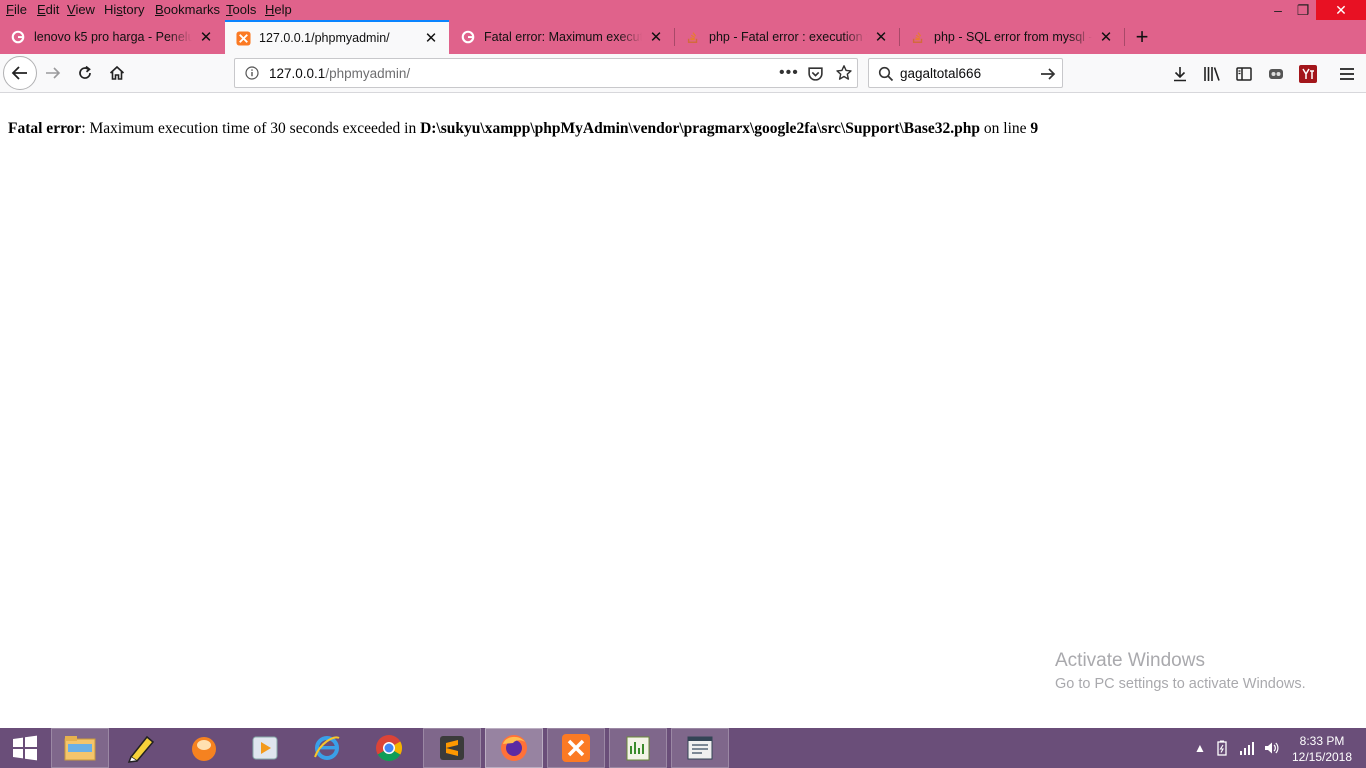 Image resolution: width=1366 pixels, height=768 pixels. I want to click on tab-stackoverflow-sql: php - SQL error from mysql - St ✕, so click(1012, 36).